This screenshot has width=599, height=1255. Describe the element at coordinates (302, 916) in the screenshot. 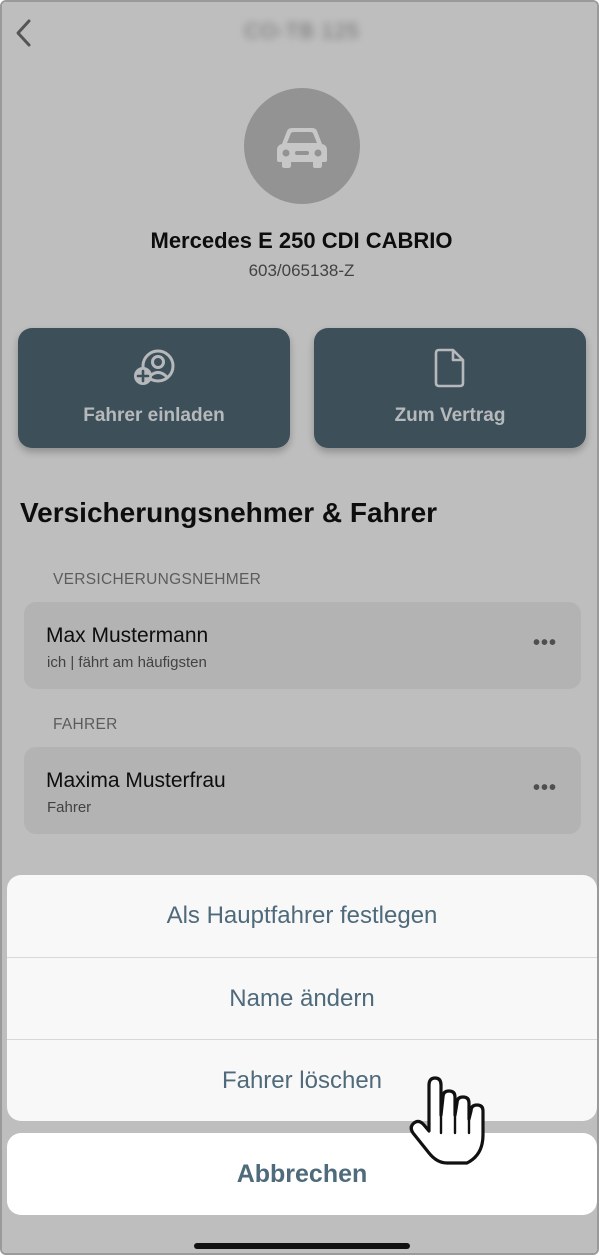

I see `set-main-driver-option: Als Hauptfahrer festlegen` at that location.